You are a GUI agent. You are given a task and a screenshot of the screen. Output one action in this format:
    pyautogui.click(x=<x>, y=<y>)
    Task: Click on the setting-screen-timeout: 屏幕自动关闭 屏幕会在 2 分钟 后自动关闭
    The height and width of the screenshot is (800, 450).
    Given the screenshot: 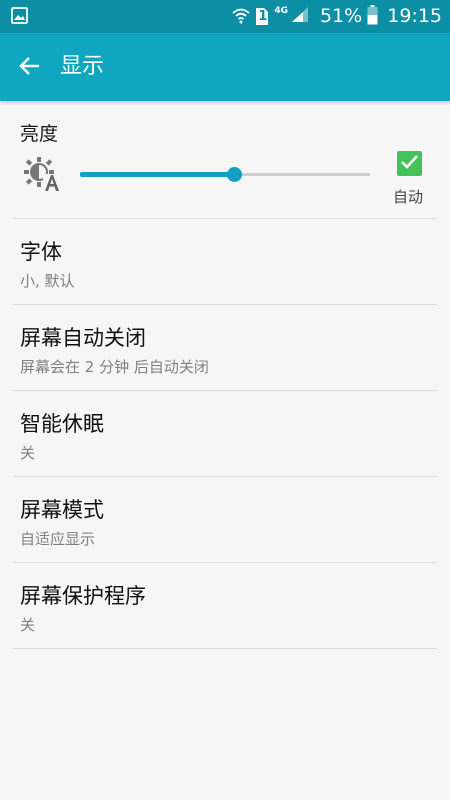 What is the action you would take?
    pyautogui.click(x=225, y=348)
    